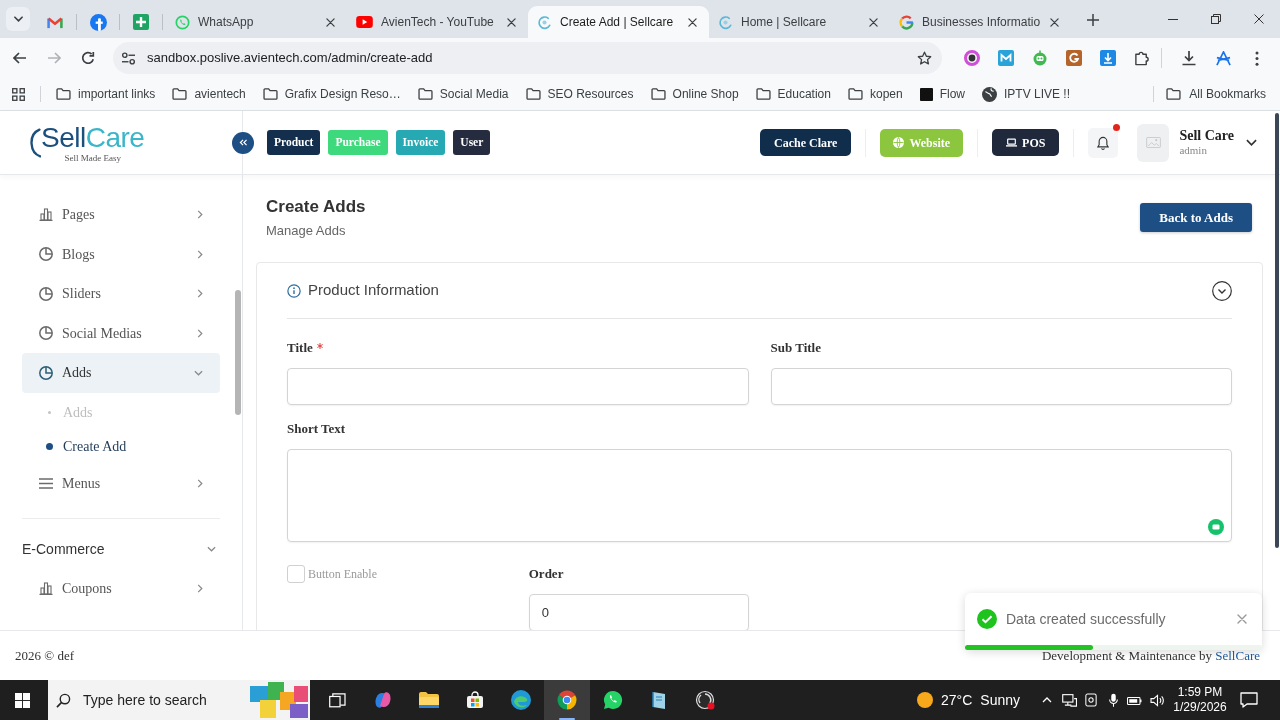 This screenshot has height=720, width=1280. What do you see at coordinates (294, 142) in the screenshot?
I see `nav-button: Product` at bounding box center [294, 142].